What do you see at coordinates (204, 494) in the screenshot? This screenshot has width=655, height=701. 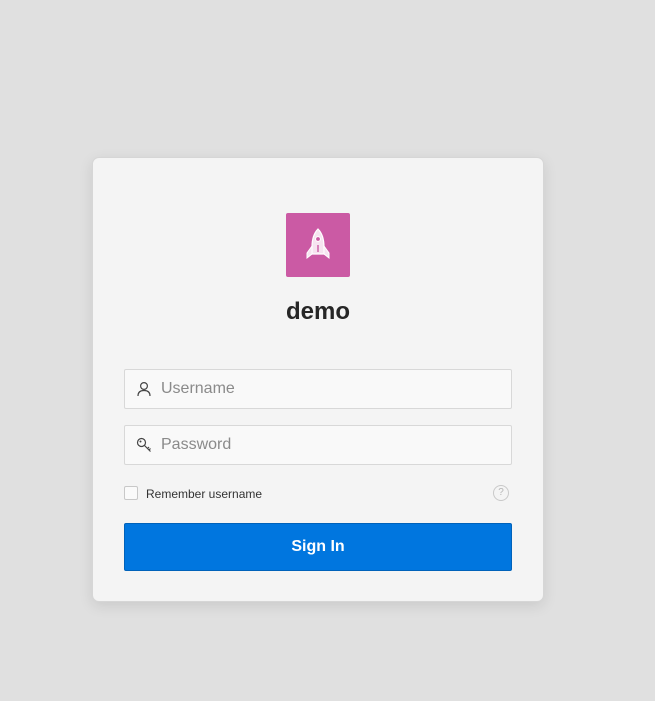 I see `remember-label: Remember username` at bounding box center [204, 494].